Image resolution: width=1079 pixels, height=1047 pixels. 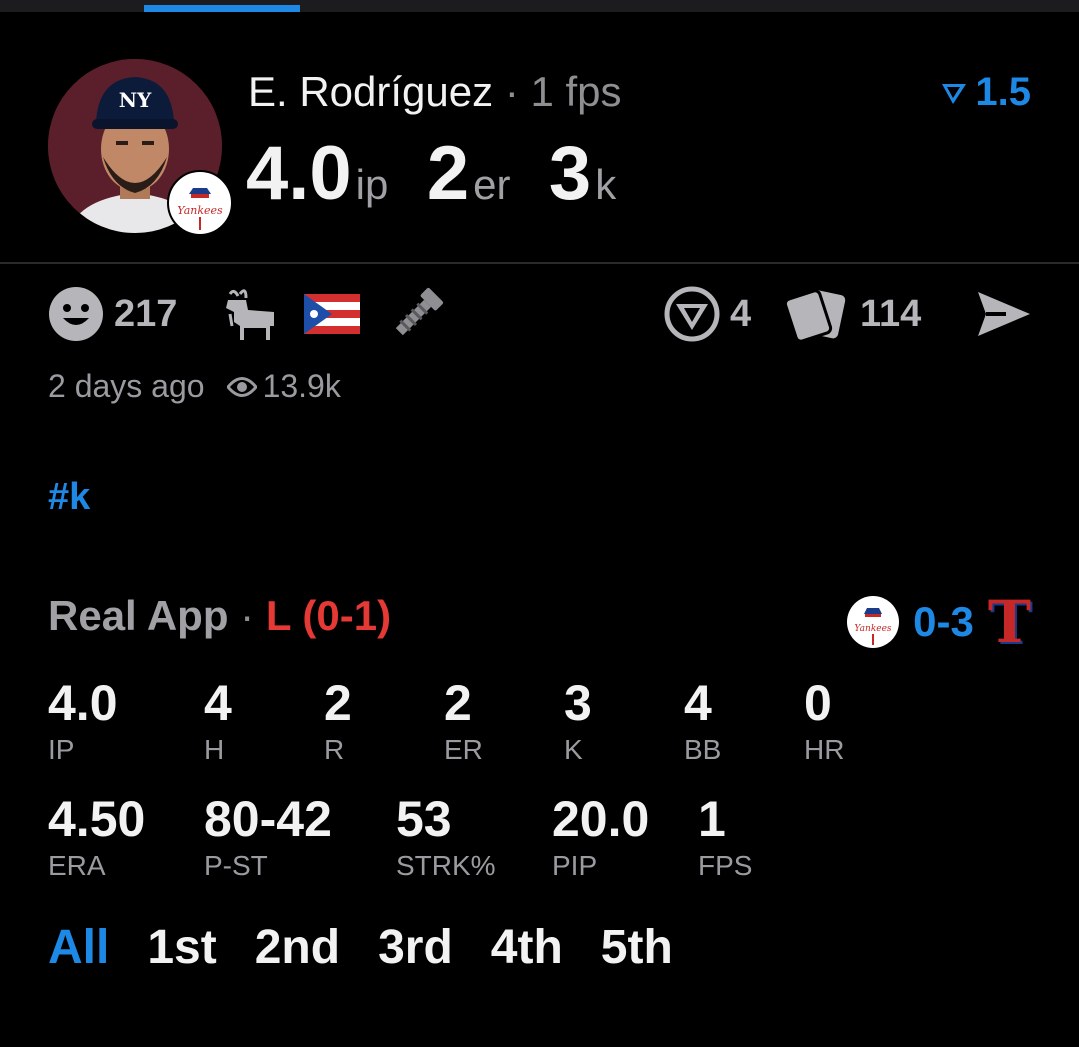 I want to click on stat-r: 2 R, so click(x=338, y=720).